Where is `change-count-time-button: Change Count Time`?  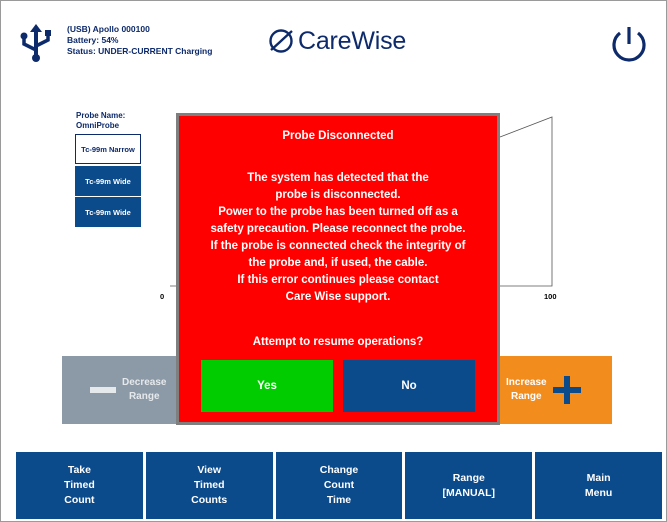 change-count-time-button: Change Count Time is located at coordinates (339, 485).